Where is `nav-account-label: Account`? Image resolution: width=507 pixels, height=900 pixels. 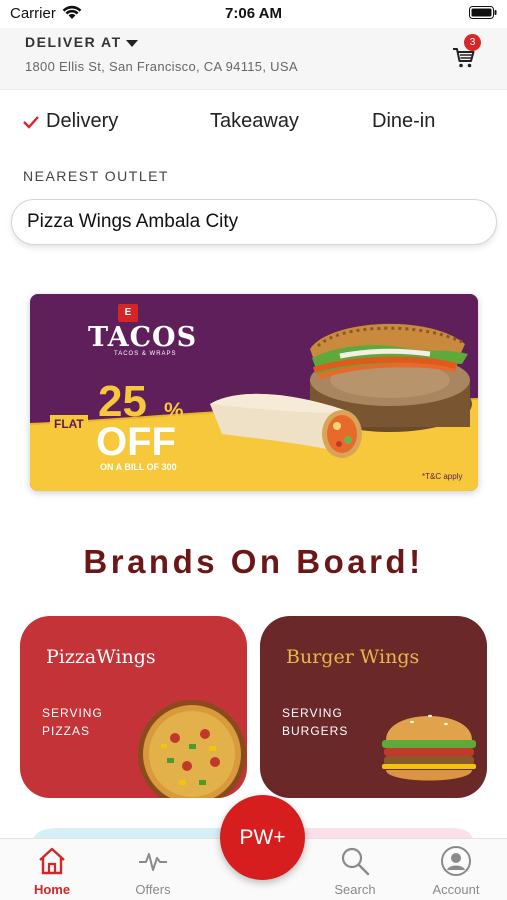 nav-account-label: Account is located at coordinates (456, 889).